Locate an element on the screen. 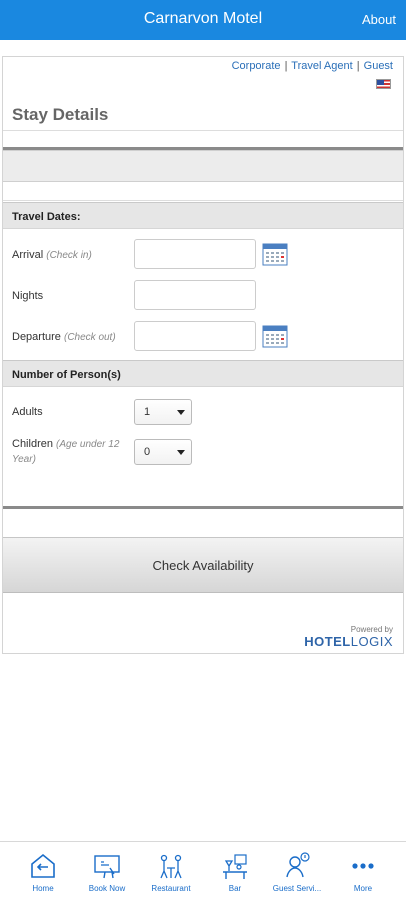 The width and height of the screenshot is (406, 901). tab-book-now: Book Now is located at coordinates (107, 871).